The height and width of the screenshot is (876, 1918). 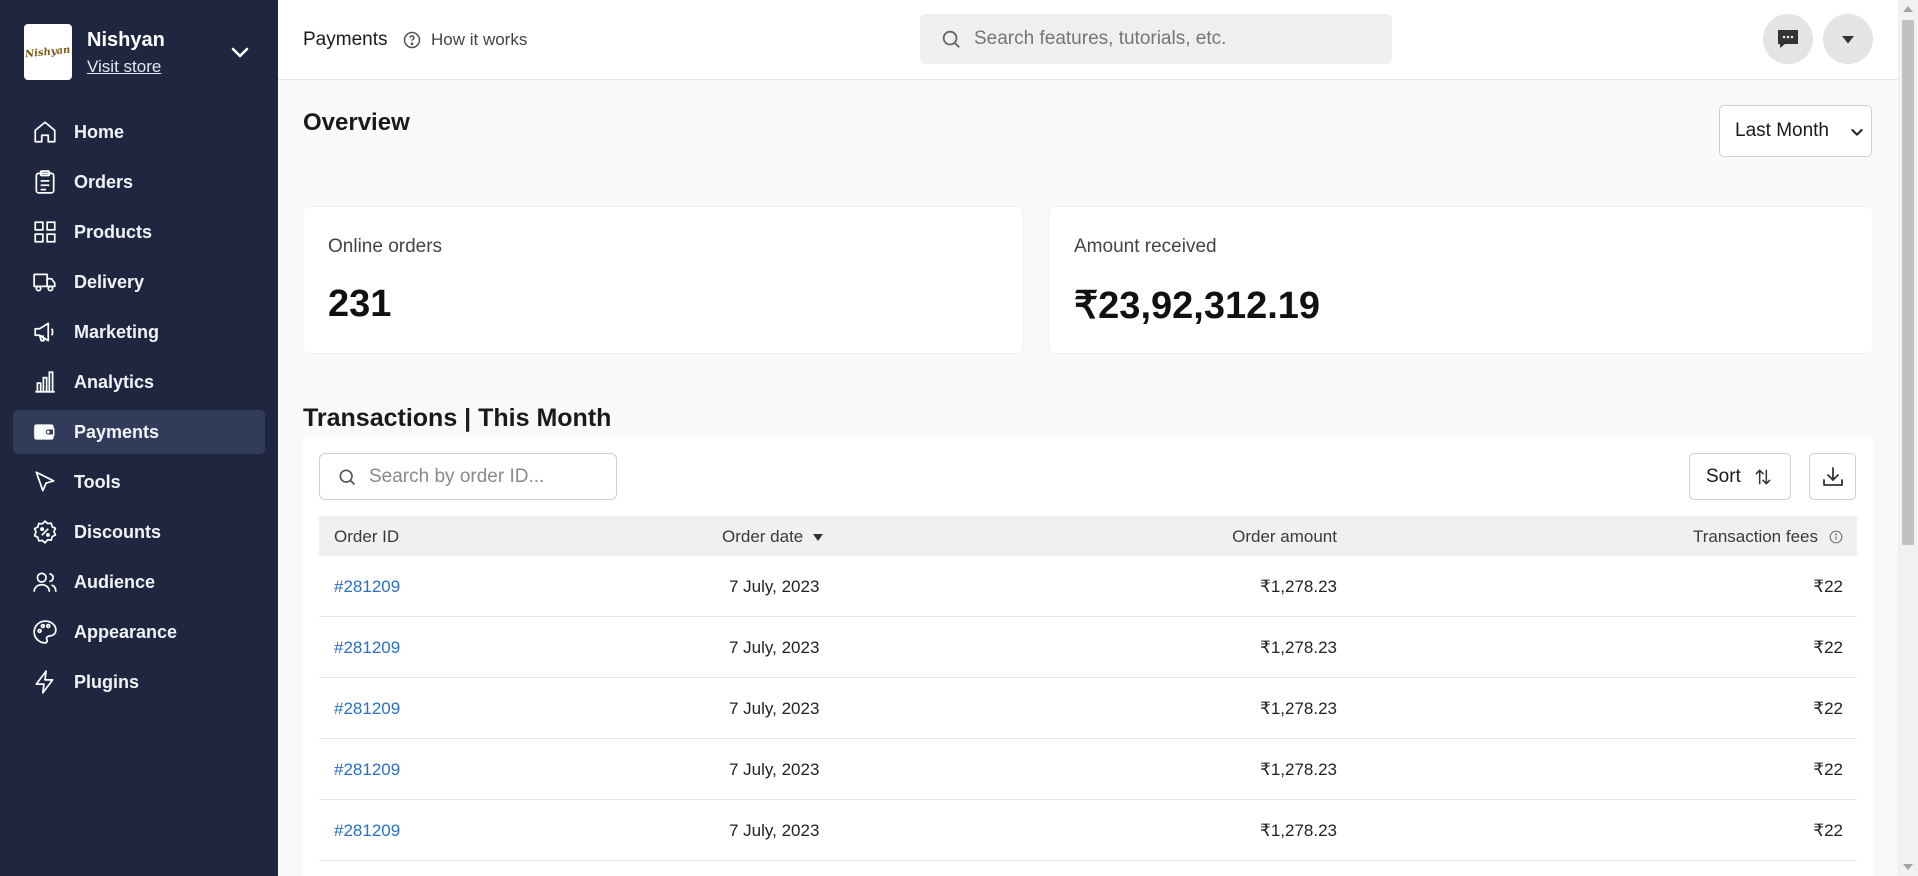 I want to click on sidebar-item-marketing: Marketing, so click(x=139, y=332).